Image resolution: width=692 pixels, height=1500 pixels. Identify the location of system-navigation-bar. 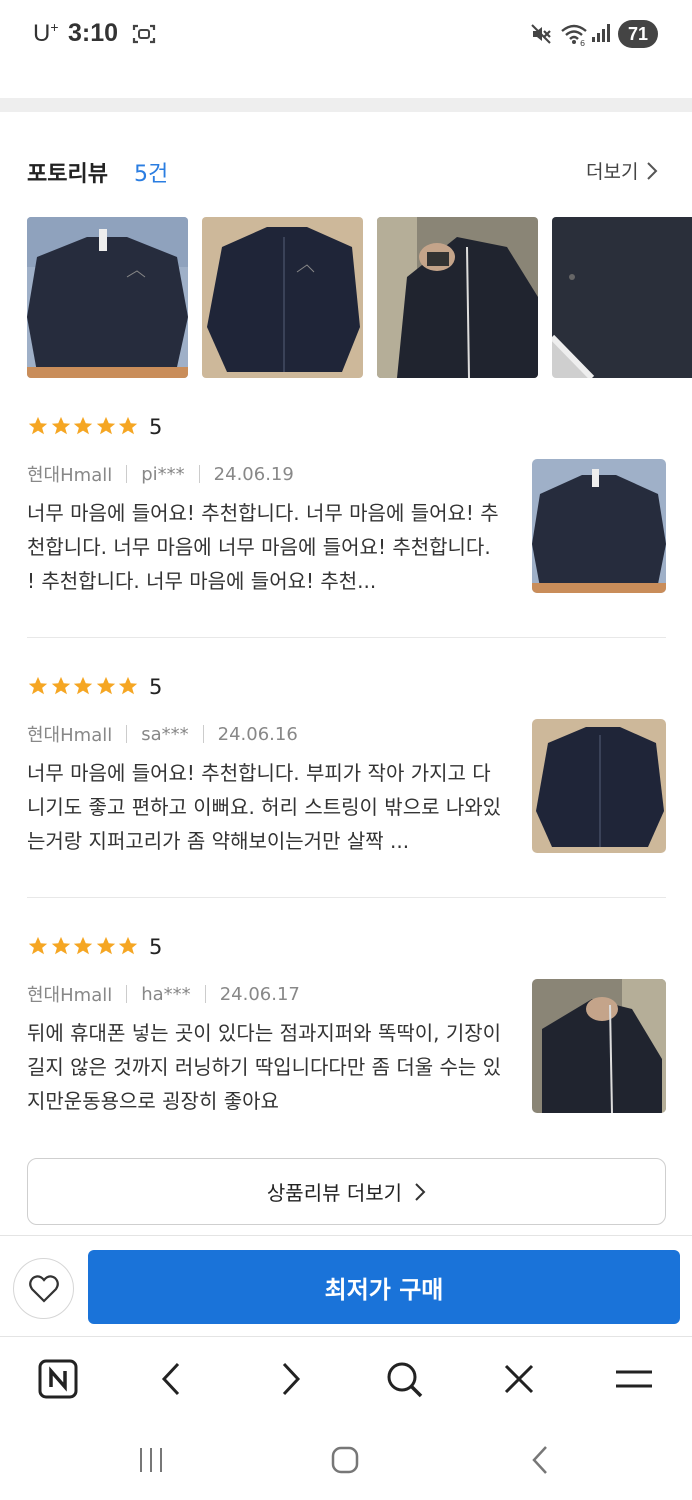
(346, 1460).